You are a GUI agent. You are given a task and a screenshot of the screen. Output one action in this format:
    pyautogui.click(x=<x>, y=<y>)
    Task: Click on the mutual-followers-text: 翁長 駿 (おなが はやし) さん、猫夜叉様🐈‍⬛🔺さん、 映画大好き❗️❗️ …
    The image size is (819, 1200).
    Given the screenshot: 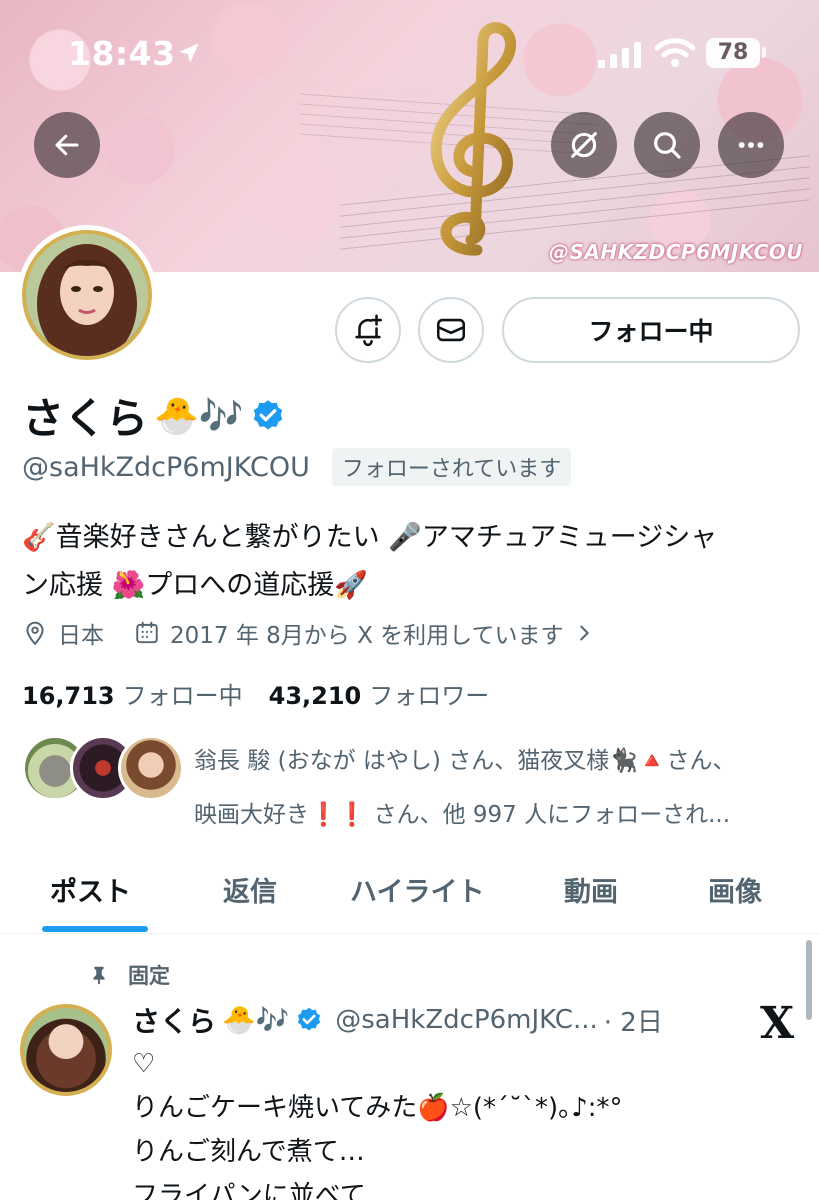 What is the action you would take?
    pyautogui.click(x=494, y=788)
    